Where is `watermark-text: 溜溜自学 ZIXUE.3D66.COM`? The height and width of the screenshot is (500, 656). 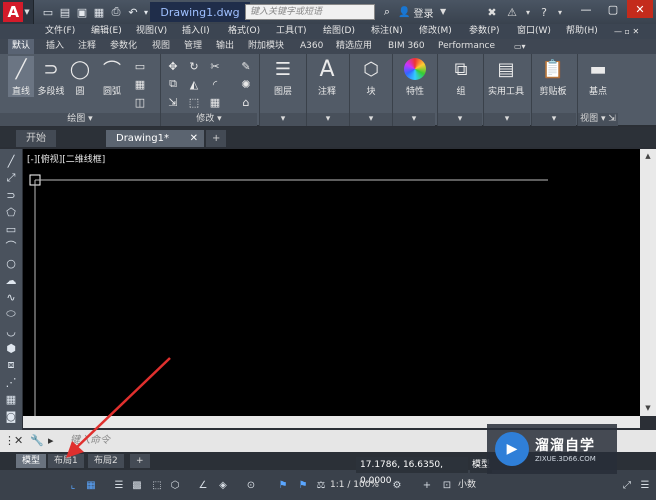
watermark-text: 溜溜自学 ZIXUE.3D66.COM is located at coordinates (565, 449).